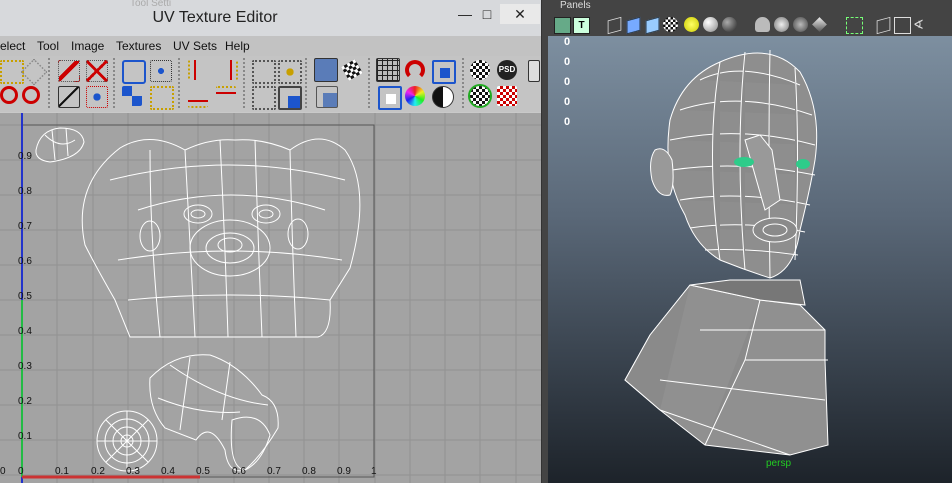 The height and width of the screenshot is (483, 952). What do you see at coordinates (374, 471) in the screenshot?
I see `u-tick: 1` at bounding box center [374, 471].